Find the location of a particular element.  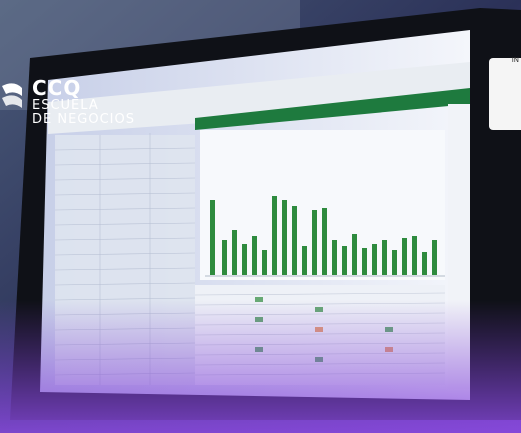

brand-mark-icon is located at coordinates (12, 95).